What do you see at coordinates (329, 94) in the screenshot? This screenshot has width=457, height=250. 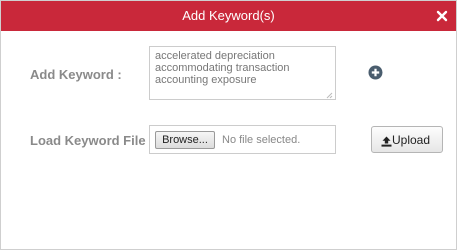 I see `resize-grip-icon` at bounding box center [329, 94].